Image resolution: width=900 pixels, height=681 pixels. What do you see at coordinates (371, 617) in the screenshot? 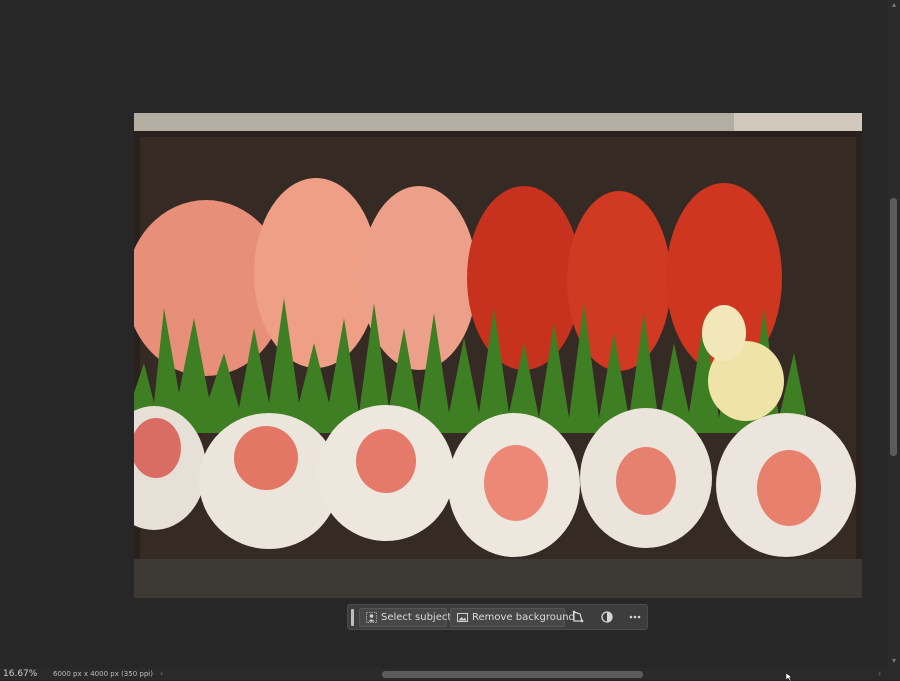
I see `person-select-icon` at bounding box center [371, 617].